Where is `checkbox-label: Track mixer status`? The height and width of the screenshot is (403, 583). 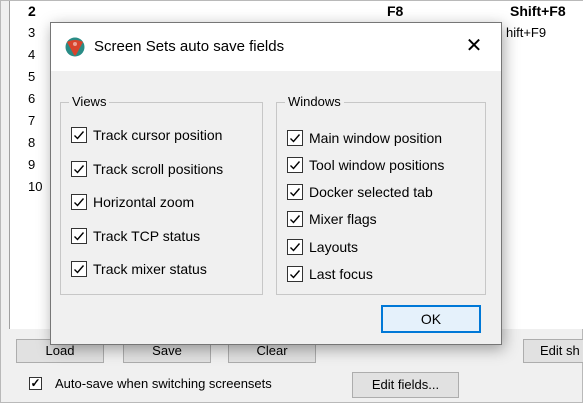 checkbox-label: Track mixer status is located at coordinates (150, 269).